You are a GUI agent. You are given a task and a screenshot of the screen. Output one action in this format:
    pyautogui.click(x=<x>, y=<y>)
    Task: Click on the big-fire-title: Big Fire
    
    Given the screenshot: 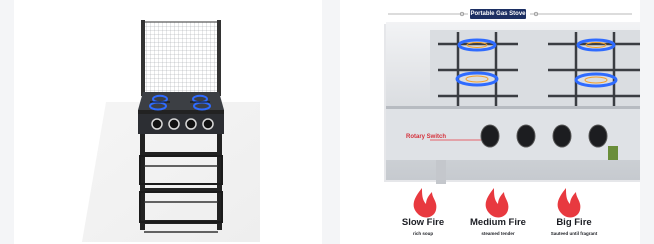 What is the action you would take?
    pyautogui.click(x=574, y=222)
    